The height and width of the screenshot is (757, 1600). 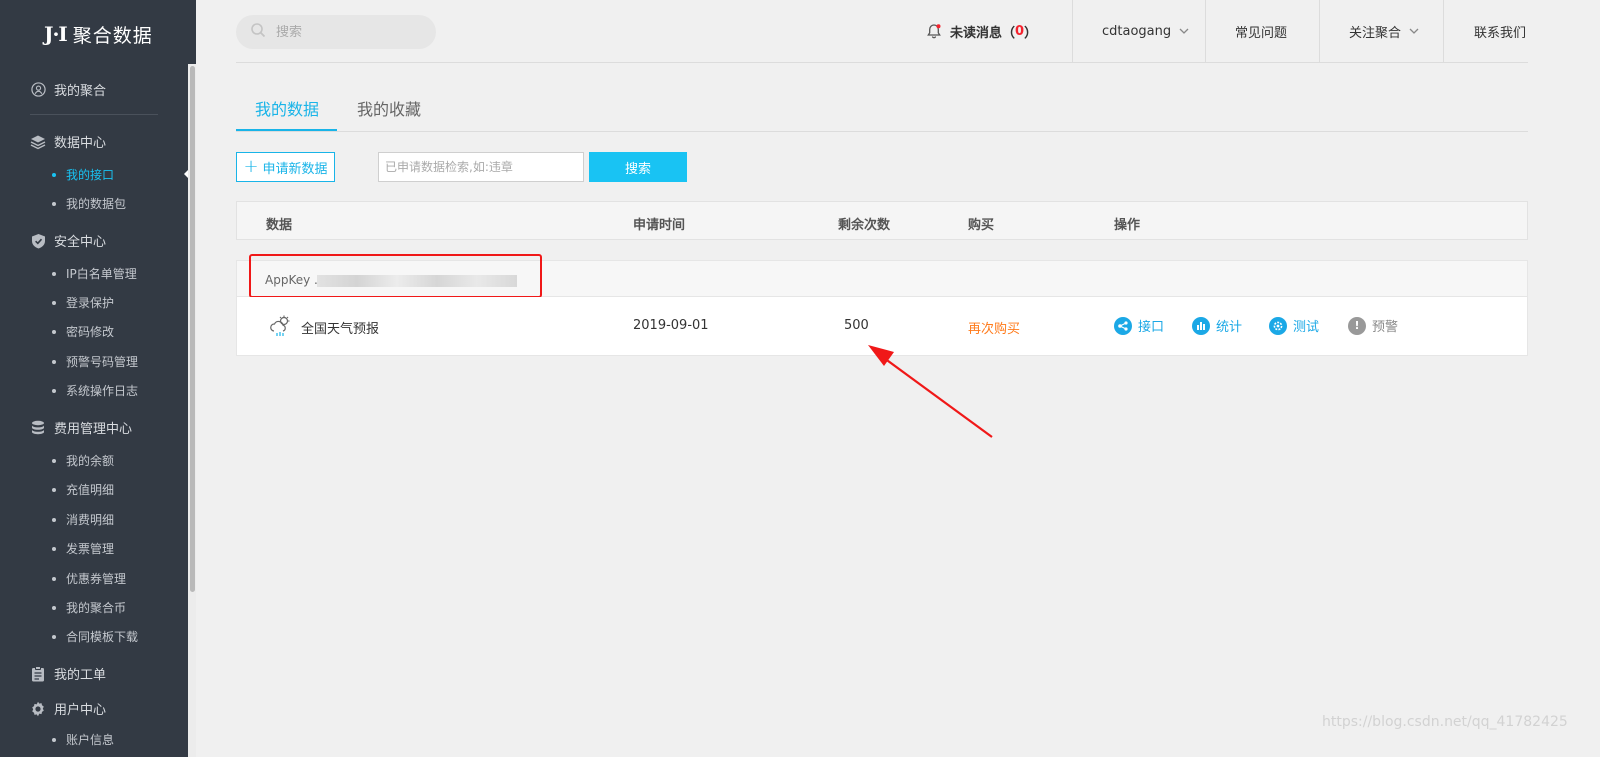 I want to click on data-name: 全国天气预报, so click(x=340, y=327).